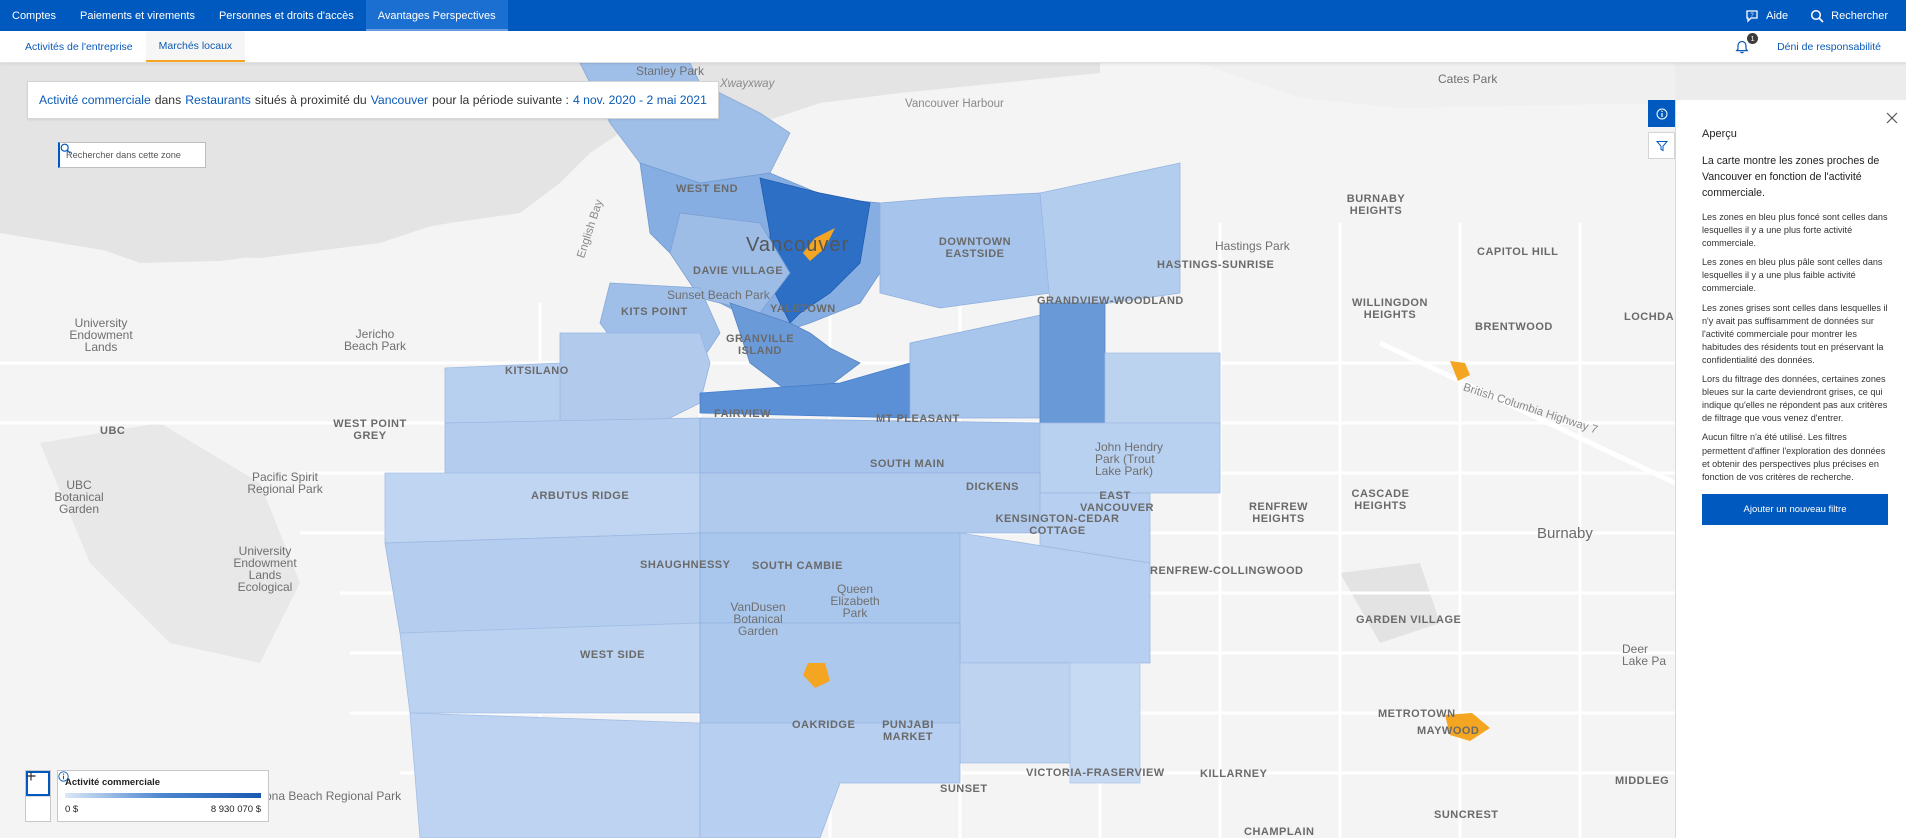 This screenshot has height=838, width=1906. What do you see at coordinates (555, 775) in the screenshot?
I see `zone-marpole` at bounding box center [555, 775].